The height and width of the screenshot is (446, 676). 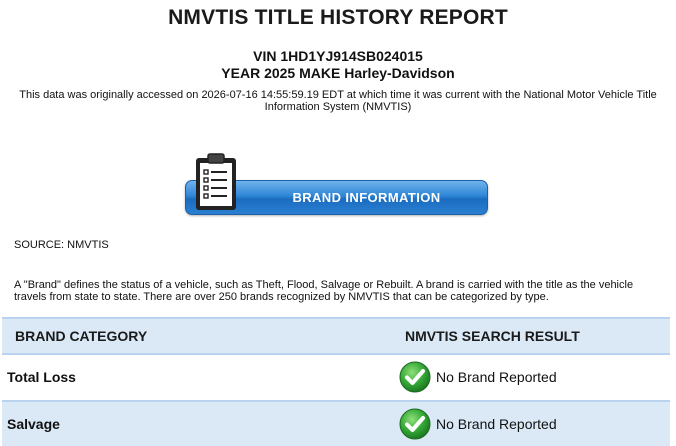 What do you see at coordinates (216, 181) in the screenshot?
I see `clipboard-checklist-icon` at bounding box center [216, 181].